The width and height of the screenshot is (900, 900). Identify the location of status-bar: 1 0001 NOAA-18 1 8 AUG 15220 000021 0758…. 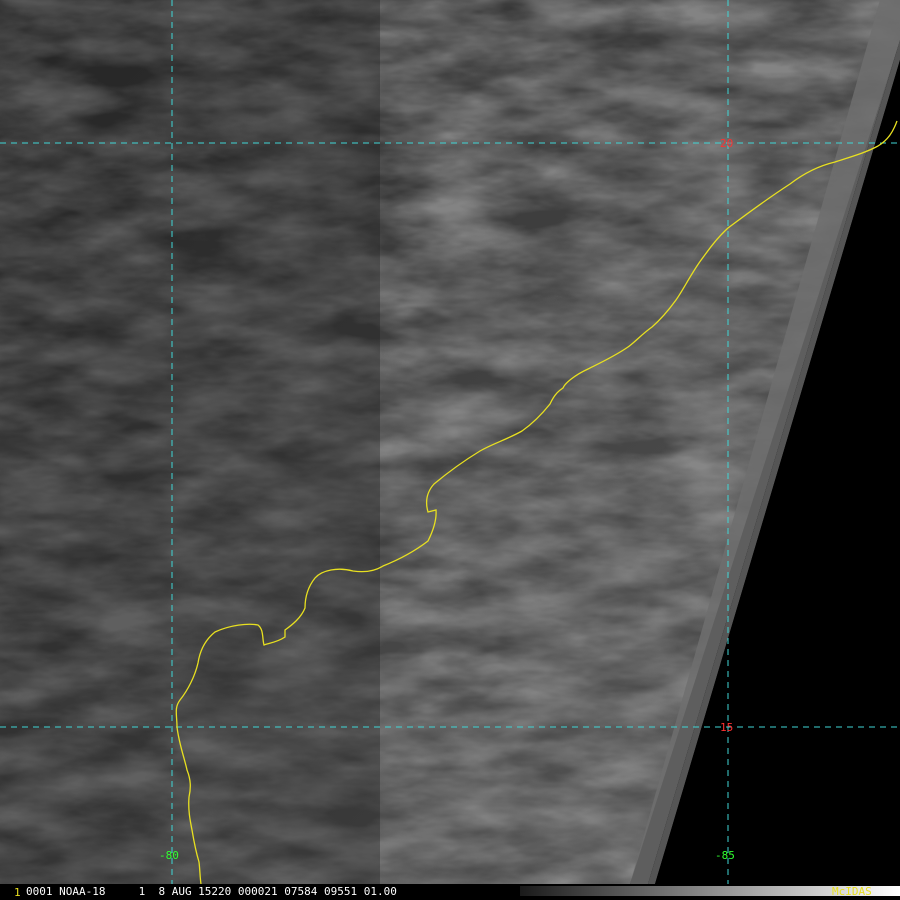
(450, 892).